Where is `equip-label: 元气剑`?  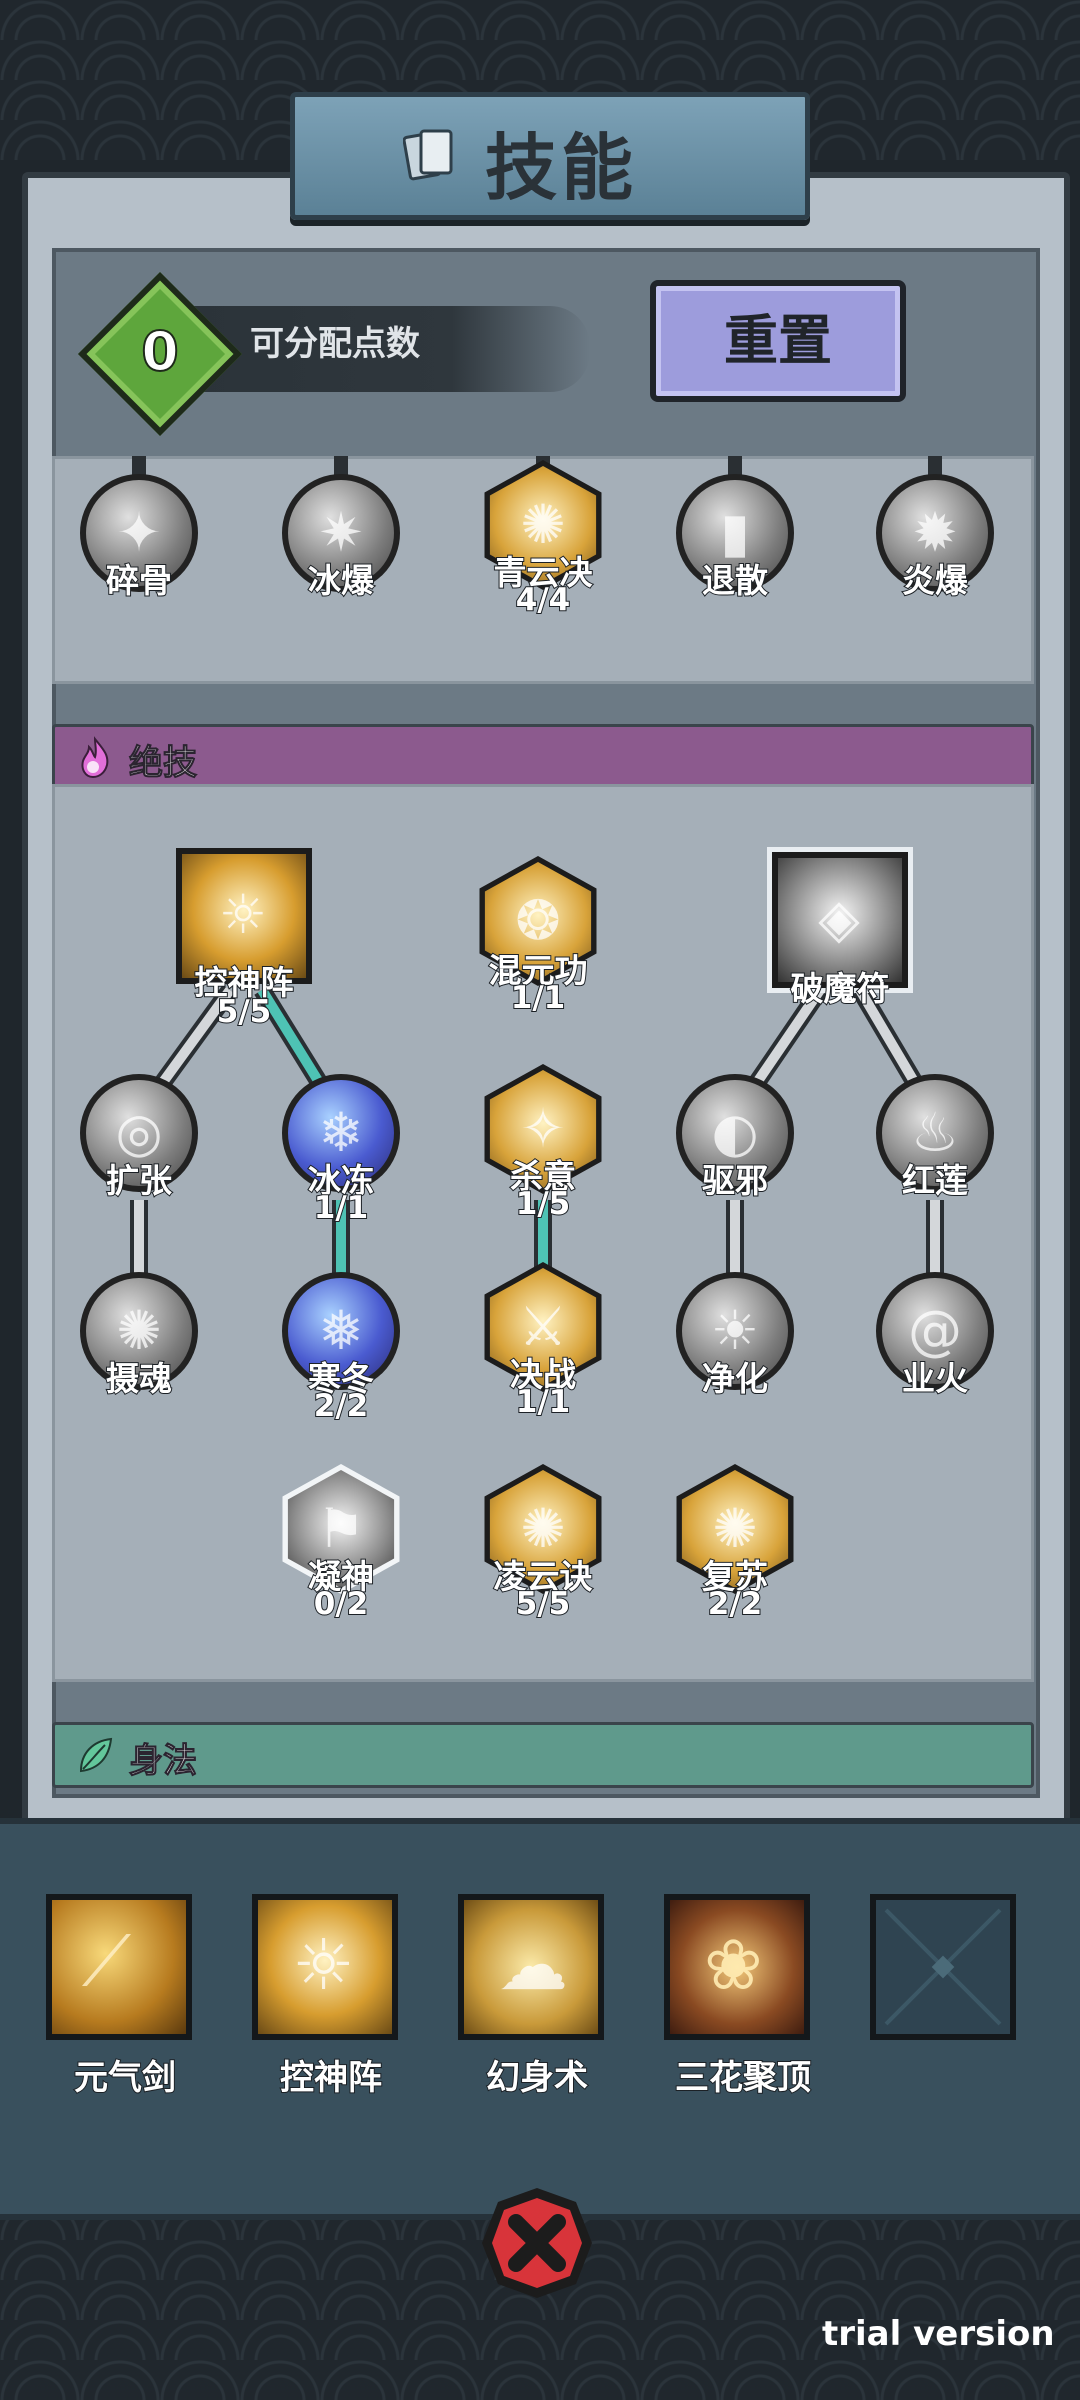
equip-label: 元气剑 is located at coordinates (125, 2078).